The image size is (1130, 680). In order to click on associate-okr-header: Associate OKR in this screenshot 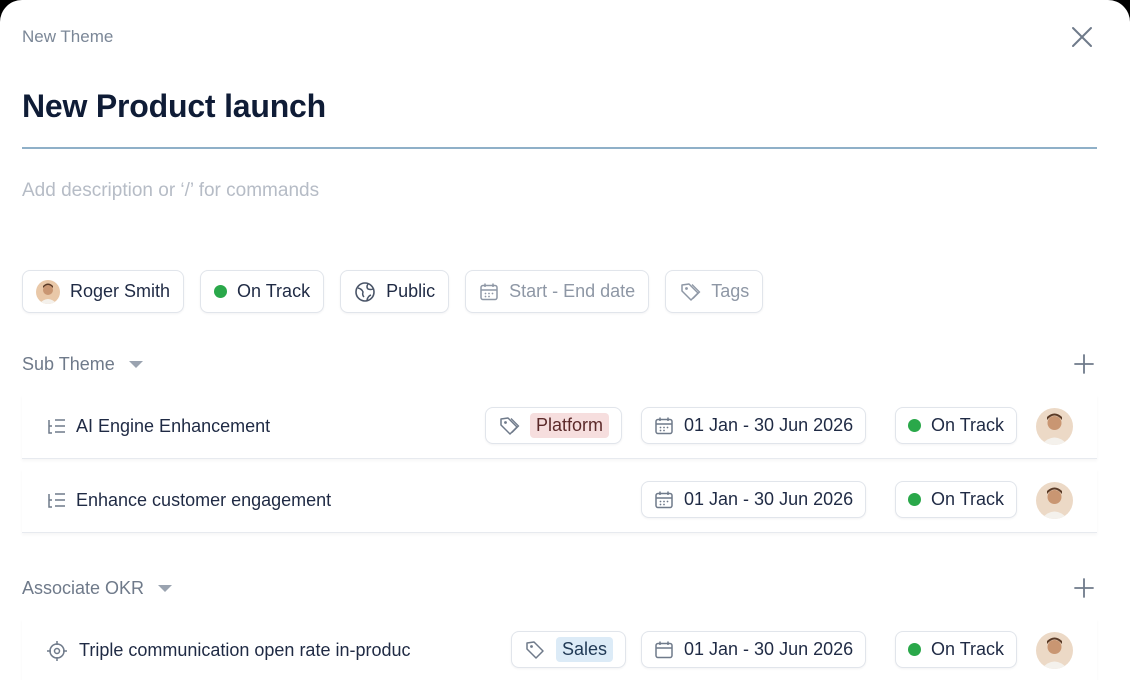, I will do `click(559, 588)`.